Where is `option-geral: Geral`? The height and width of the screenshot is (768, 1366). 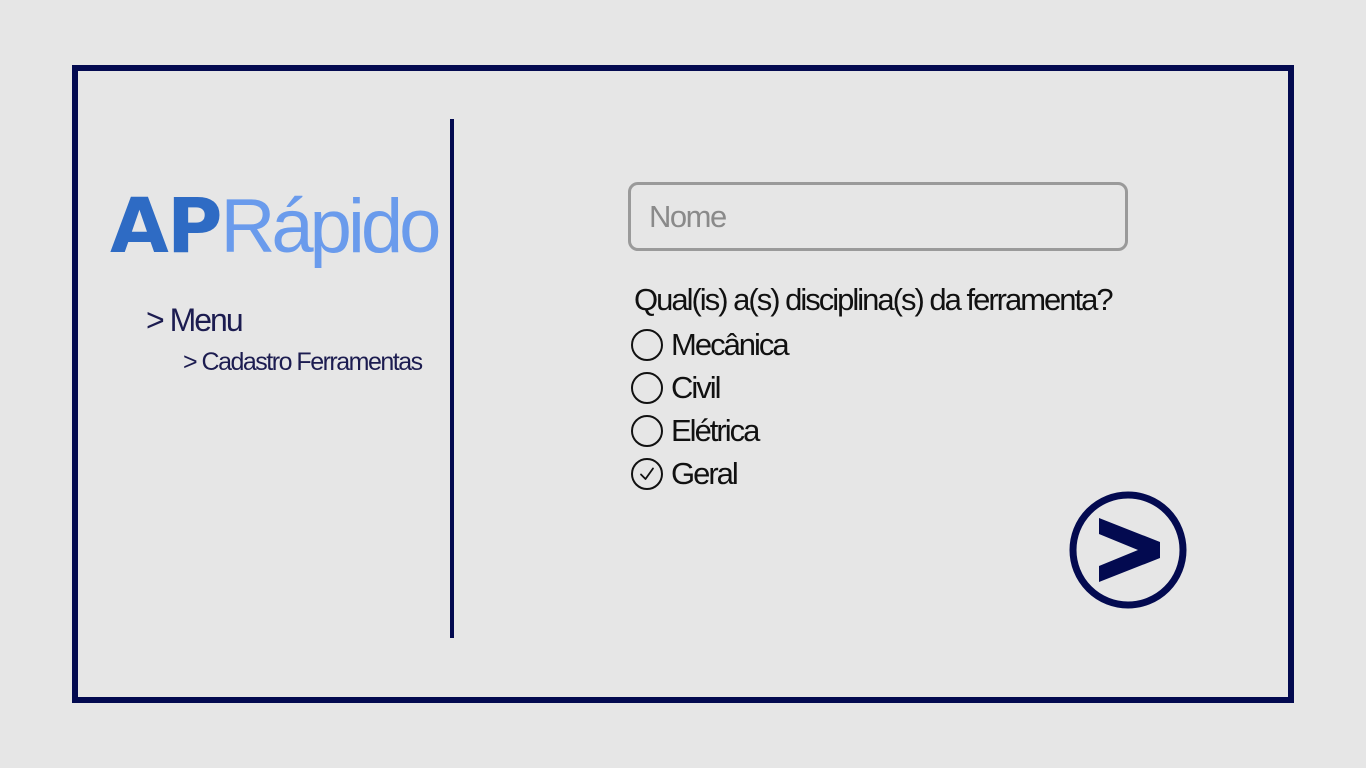
option-geral: Geral is located at coordinates (708, 473).